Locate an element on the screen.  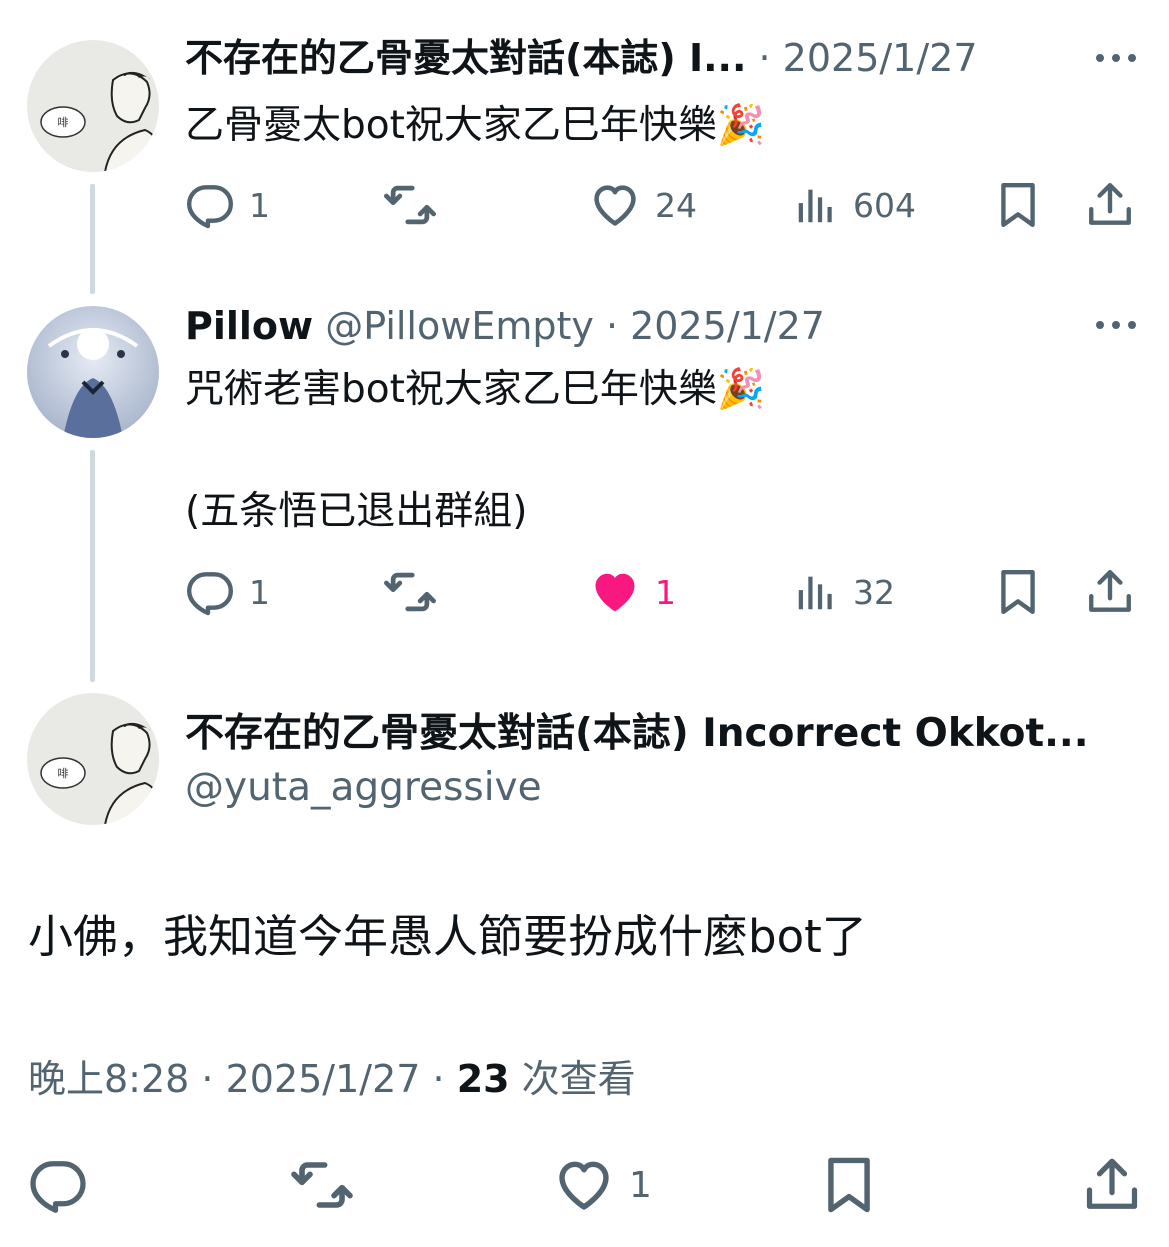
tweet-text-line-2: (五条悟已退出群組) is located at coordinates (356, 511).